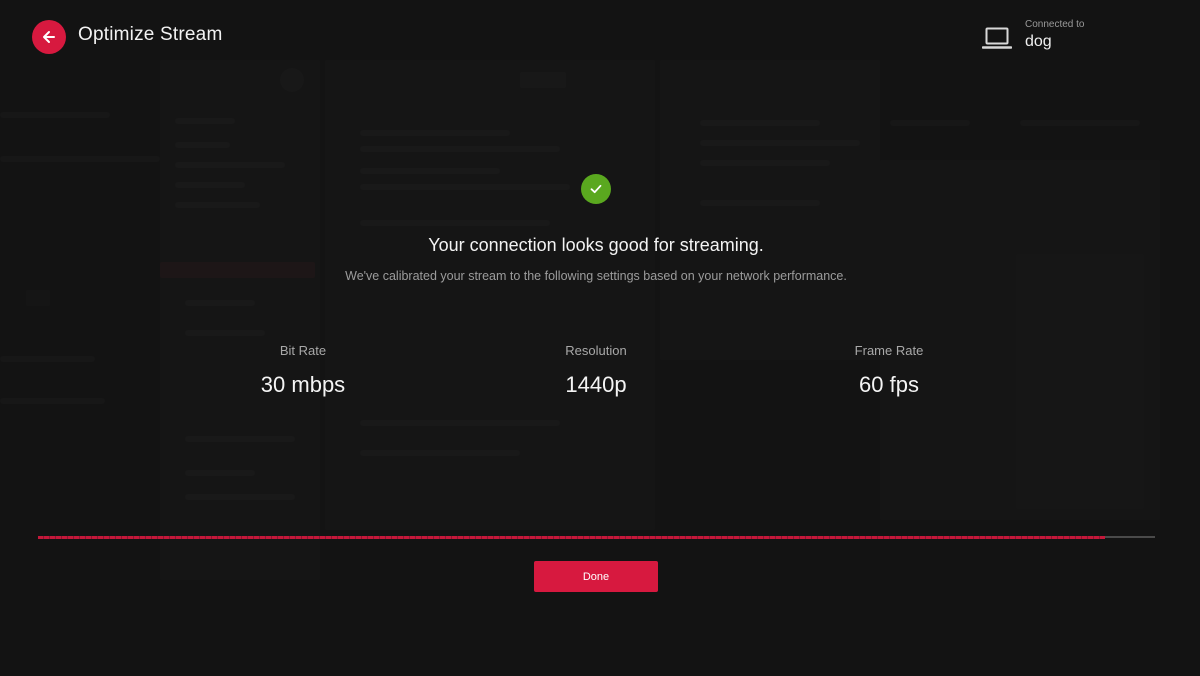 Image resolution: width=1200 pixels, height=676 pixels. What do you see at coordinates (596, 576) in the screenshot?
I see `done-button: Done` at bounding box center [596, 576].